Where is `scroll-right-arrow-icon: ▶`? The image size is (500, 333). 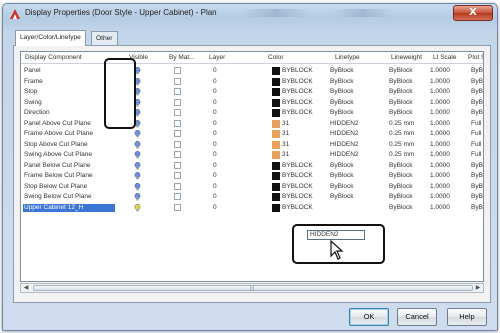 scroll-right-arrow-icon: ▶ is located at coordinates (478, 288).